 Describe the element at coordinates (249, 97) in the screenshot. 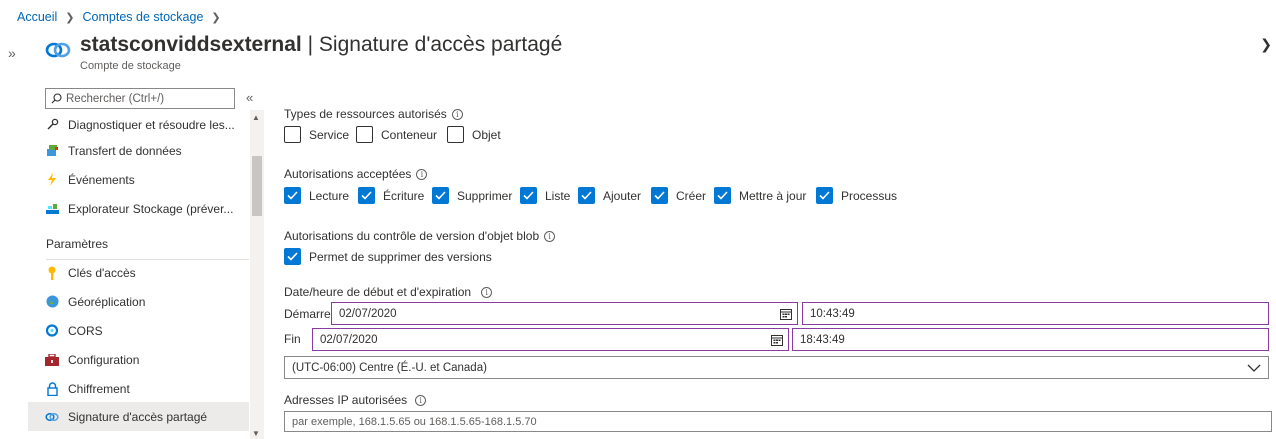

I see `collapse-menu-icon: «` at that location.